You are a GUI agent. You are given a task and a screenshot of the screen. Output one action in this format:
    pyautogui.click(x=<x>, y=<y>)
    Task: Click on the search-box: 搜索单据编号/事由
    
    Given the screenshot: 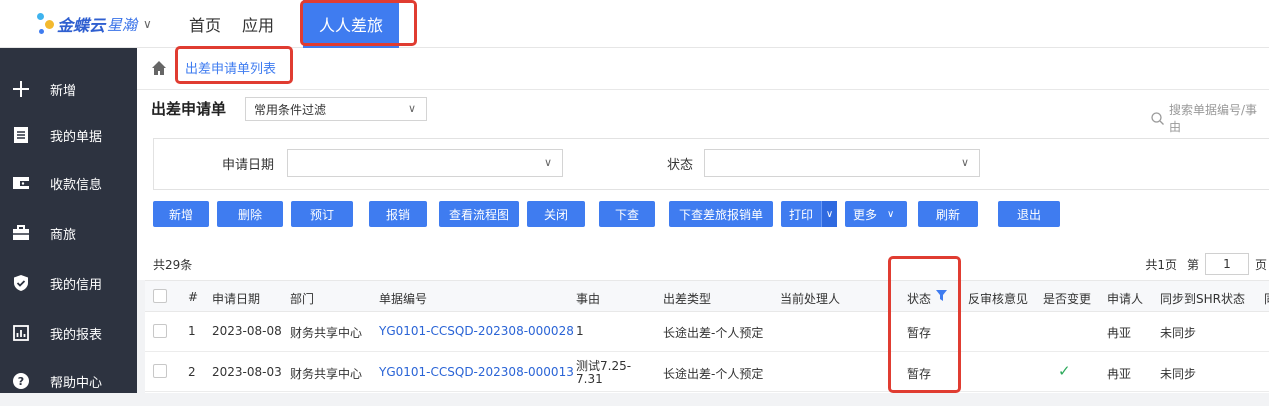 What is the action you would take?
    pyautogui.click(x=1210, y=118)
    